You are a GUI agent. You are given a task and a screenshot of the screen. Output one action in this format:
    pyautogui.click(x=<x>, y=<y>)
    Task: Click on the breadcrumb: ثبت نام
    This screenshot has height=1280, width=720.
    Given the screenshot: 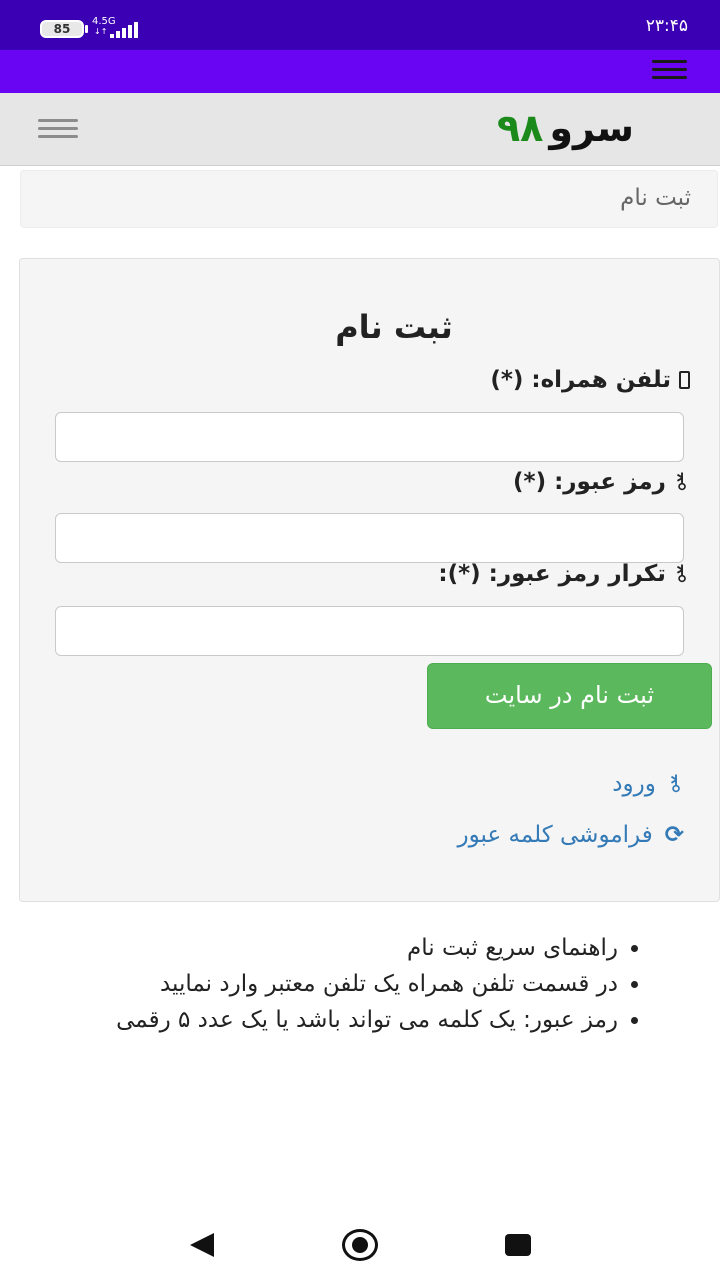 What is the action you would take?
    pyautogui.click(x=369, y=199)
    